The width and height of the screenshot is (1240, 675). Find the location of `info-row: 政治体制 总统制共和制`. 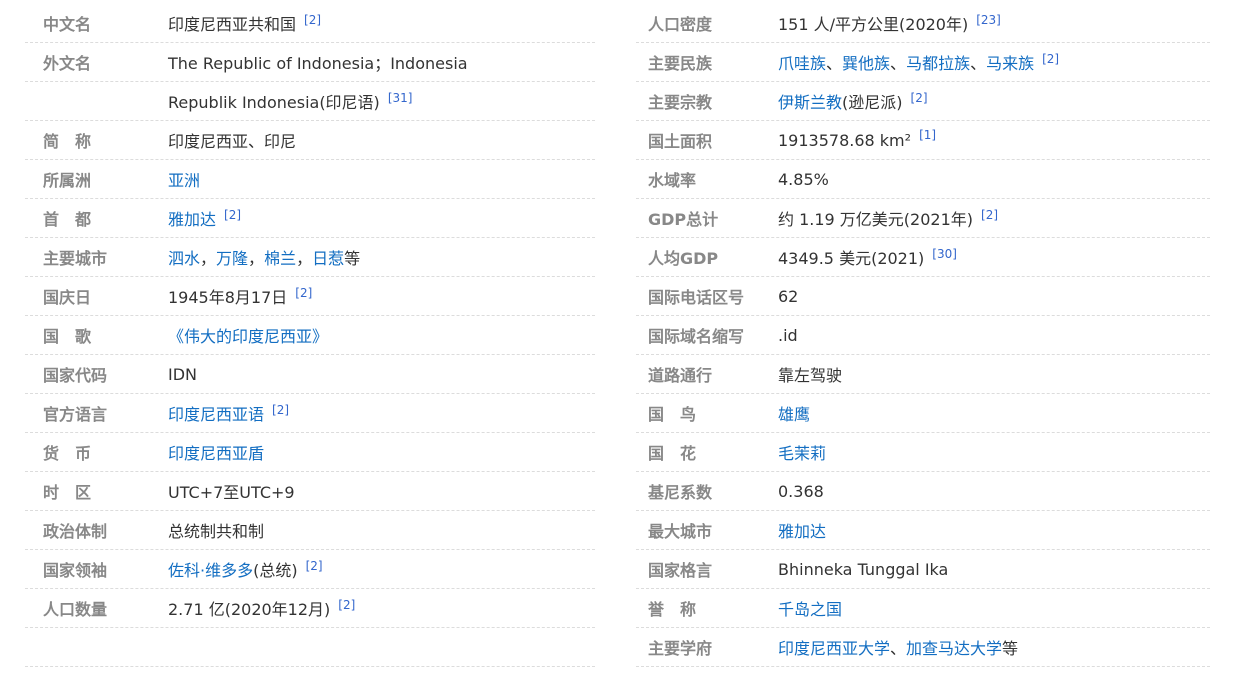

info-row: 政治体制 总统制共和制 is located at coordinates (310, 530).